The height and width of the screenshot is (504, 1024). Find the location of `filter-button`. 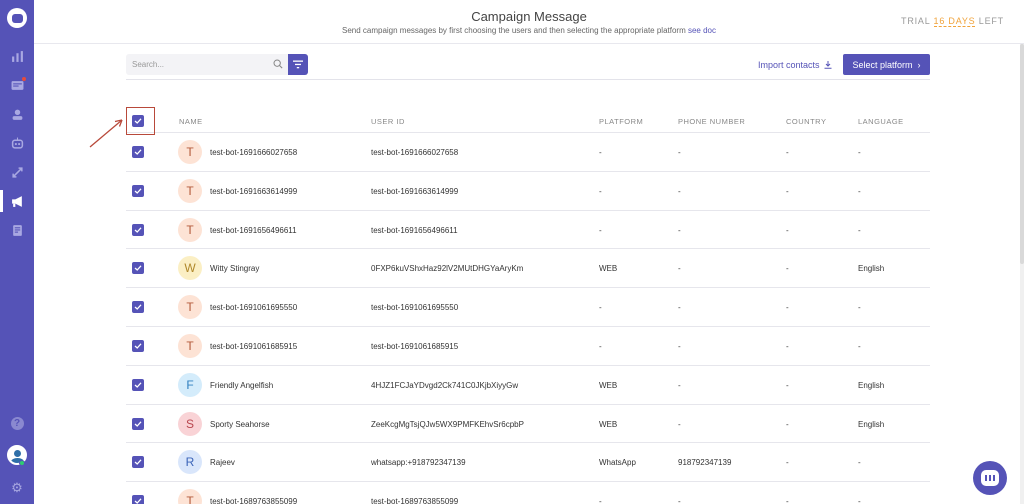

filter-button is located at coordinates (298, 64).